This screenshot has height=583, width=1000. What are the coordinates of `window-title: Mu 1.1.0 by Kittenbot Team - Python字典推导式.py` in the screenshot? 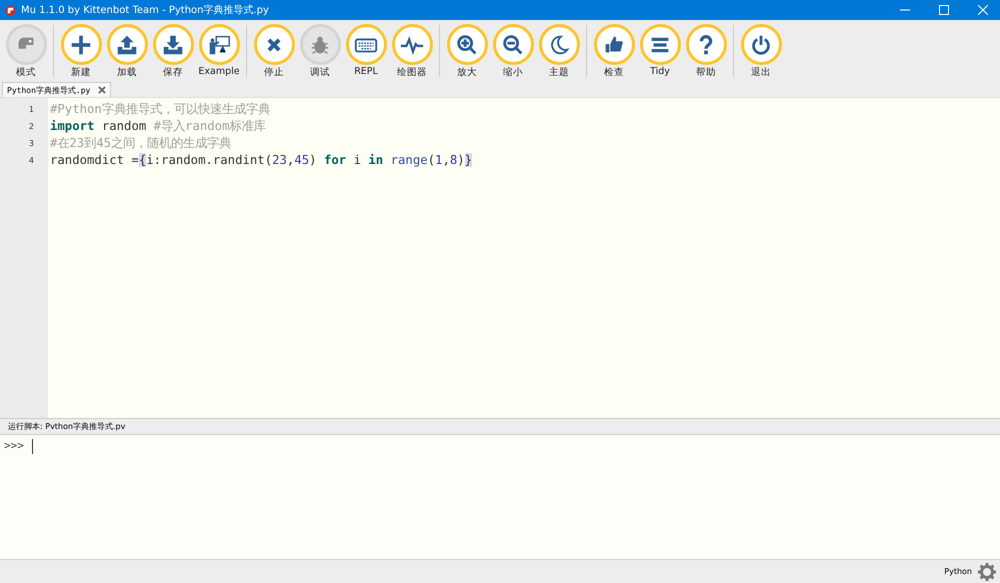 It's located at (145, 10).